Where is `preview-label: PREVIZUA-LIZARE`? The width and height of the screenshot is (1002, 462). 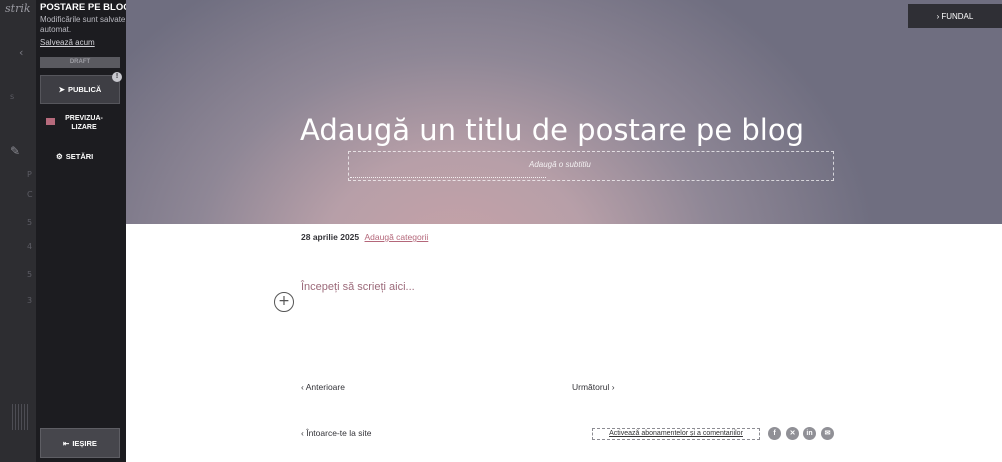 preview-label: PREVIZUA-LIZARE is located at coordinates (84, 123).